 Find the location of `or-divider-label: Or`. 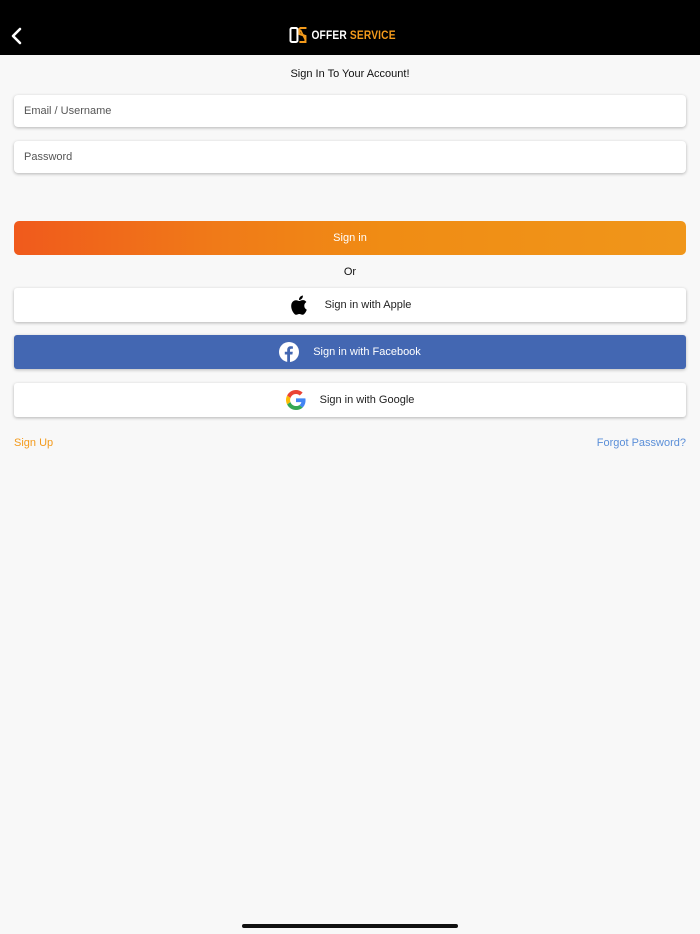

or-divider-label: Or is located at coordinates (350, 272).